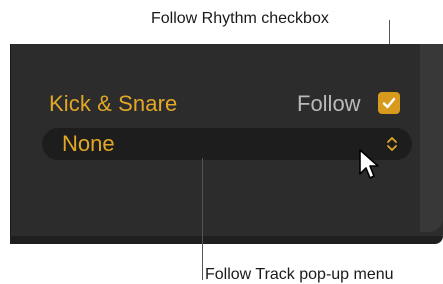 The height and width of the screenshot is (284, 443). What do you see at coordinates (431, 138) in the screenshot?
I see `panel-edge` at bounding box center [431, 138].